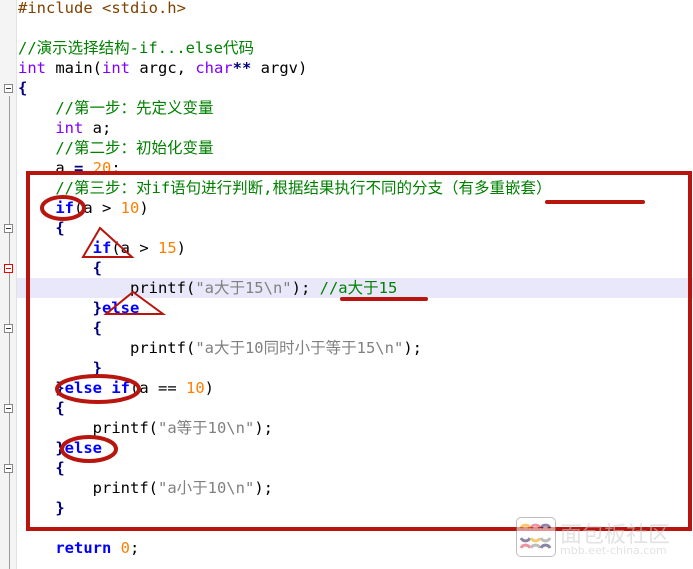  What do you see at coordinates (63, 208) in the screenshot?
I see `circle-if` at bounding box center [63, 208].